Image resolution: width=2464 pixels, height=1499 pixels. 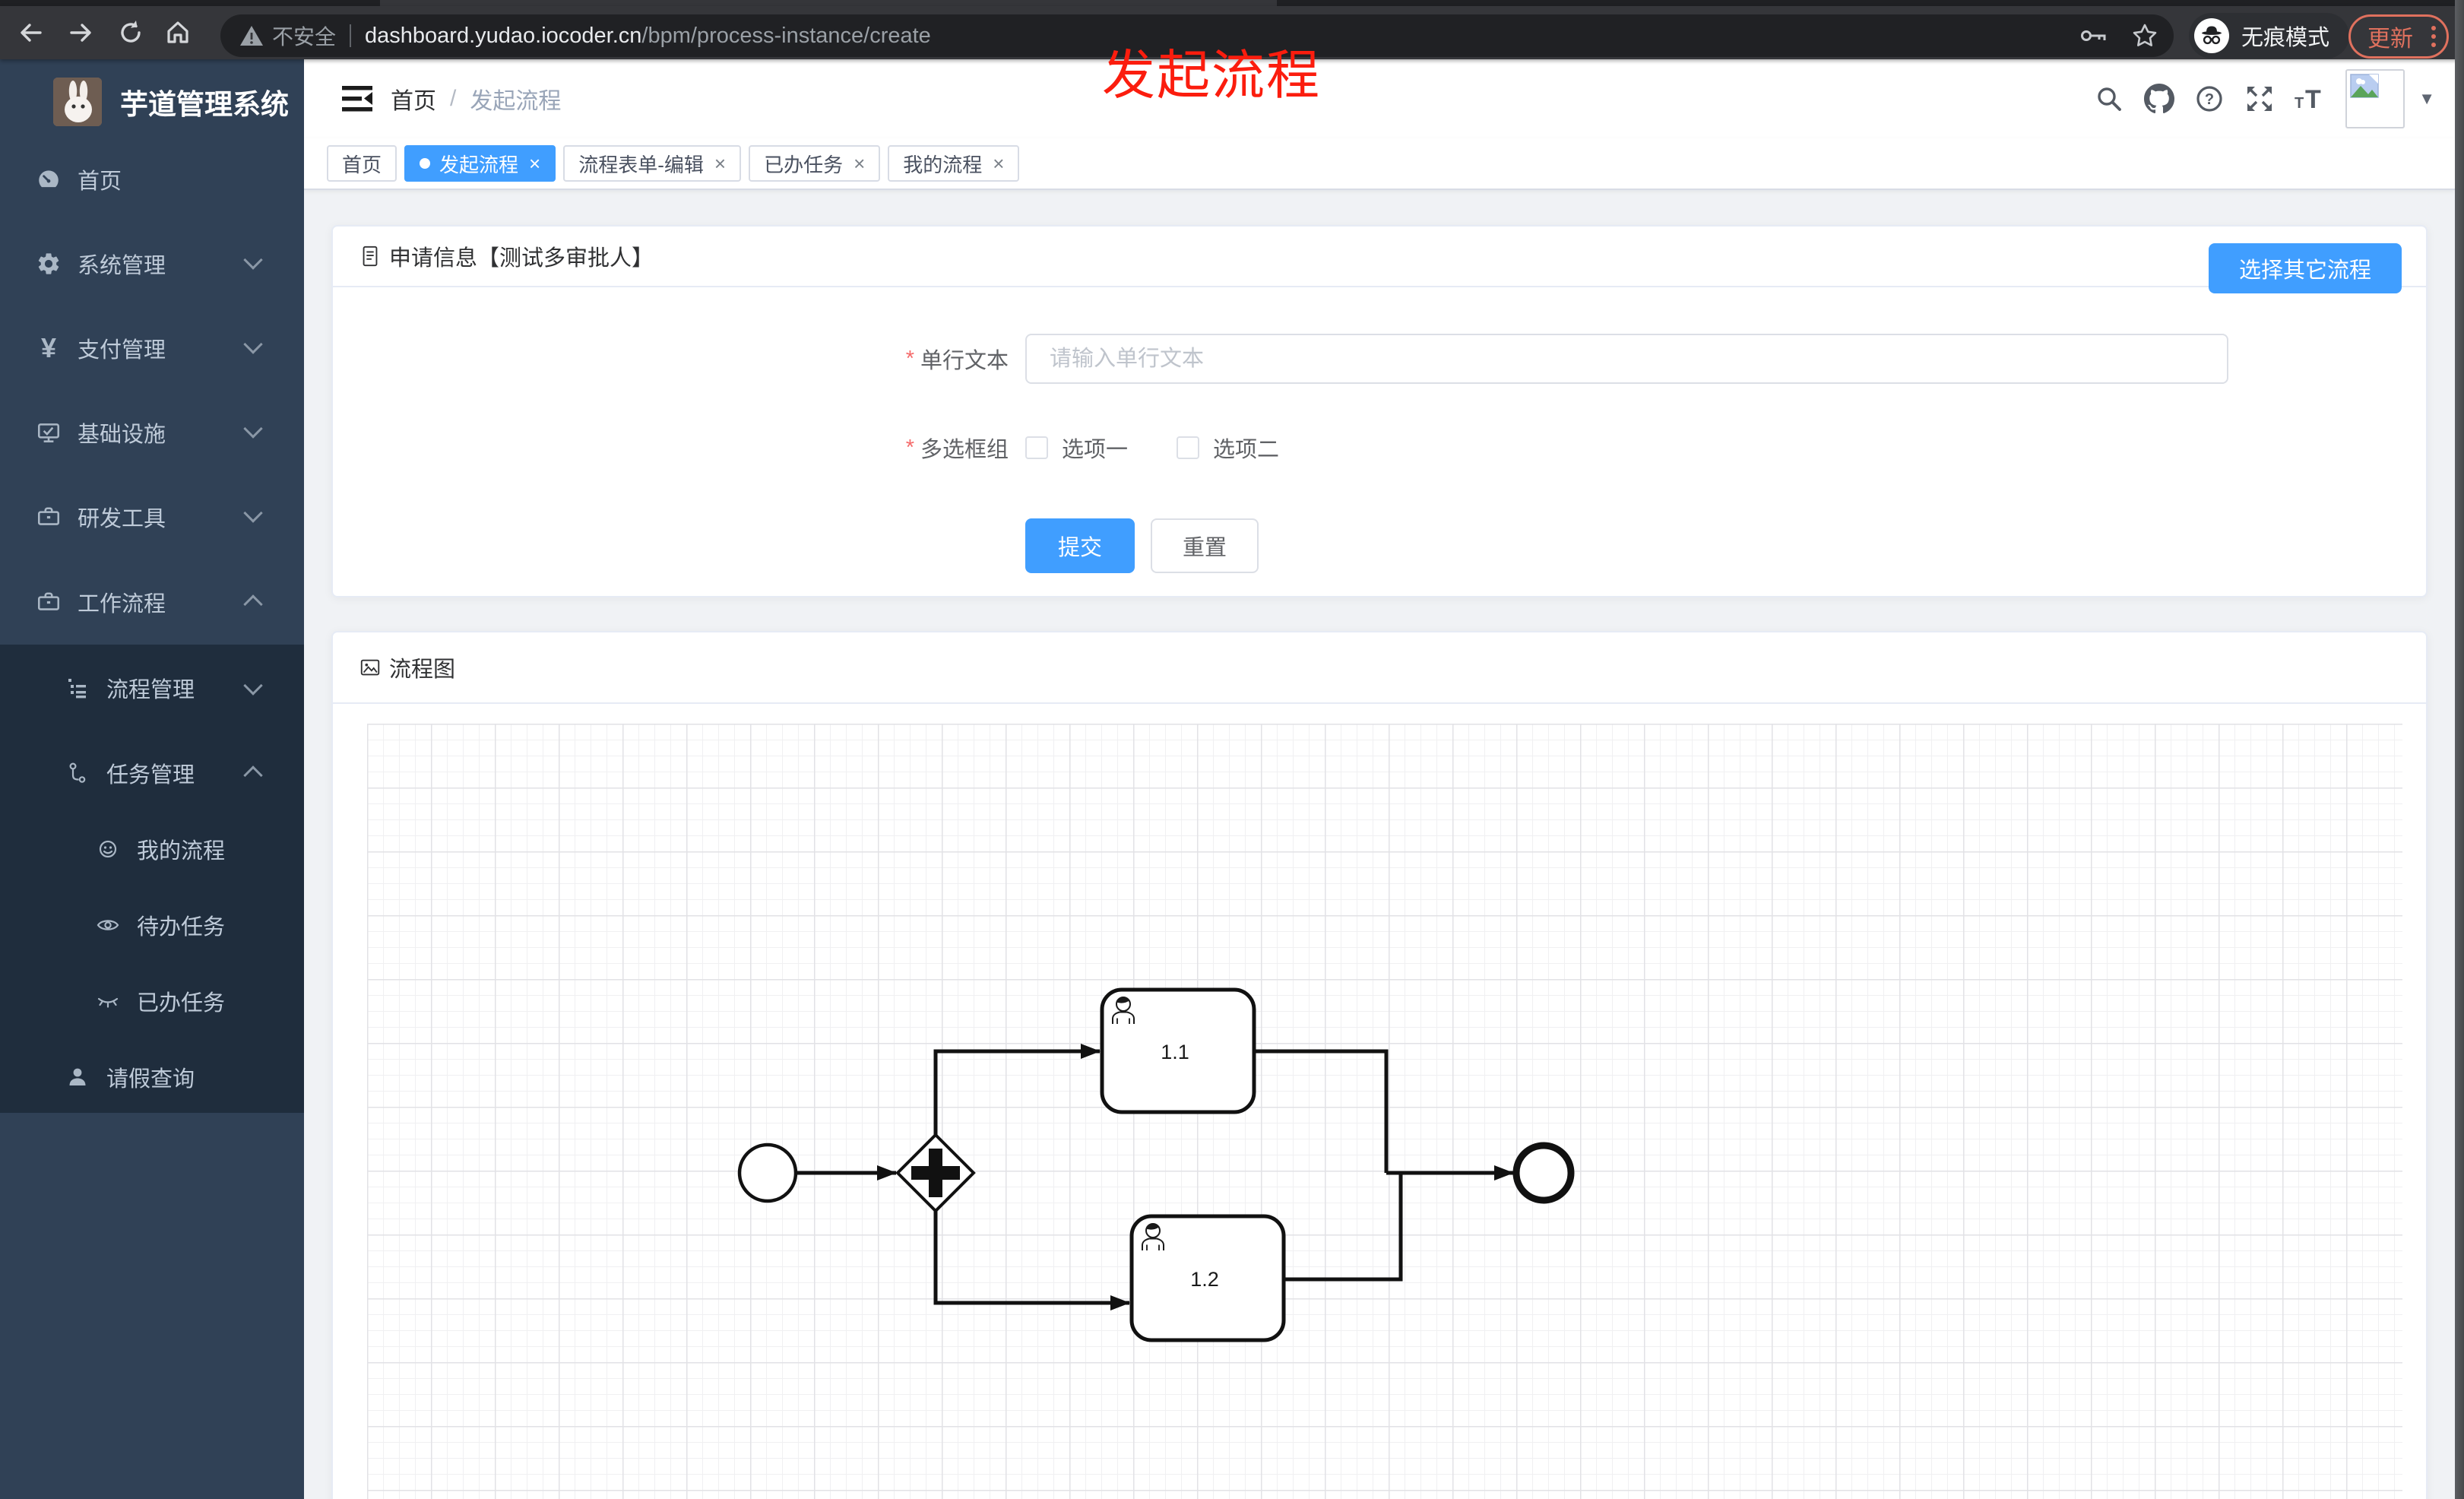 I want to click on annotation-title: 发起流程, so click(x=1211, y=75).